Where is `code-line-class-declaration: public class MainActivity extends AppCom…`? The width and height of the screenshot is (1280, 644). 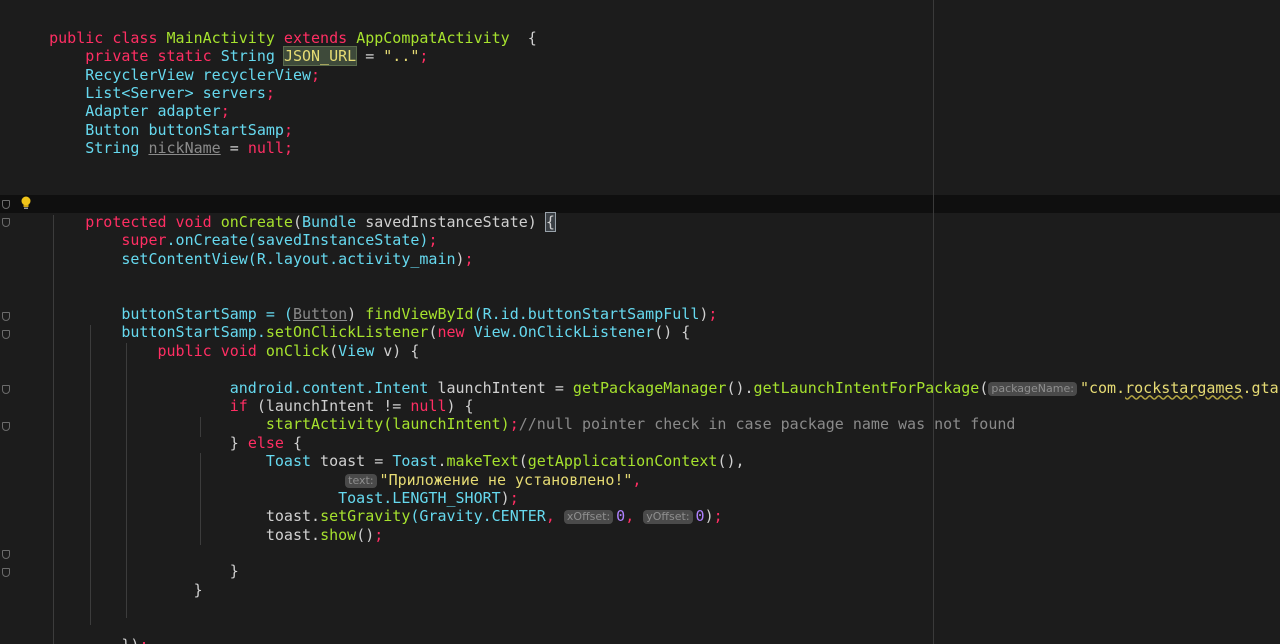 code-line-class-declaration: public class MainActivity extends AppCom… is located at coordinates (275, 29).